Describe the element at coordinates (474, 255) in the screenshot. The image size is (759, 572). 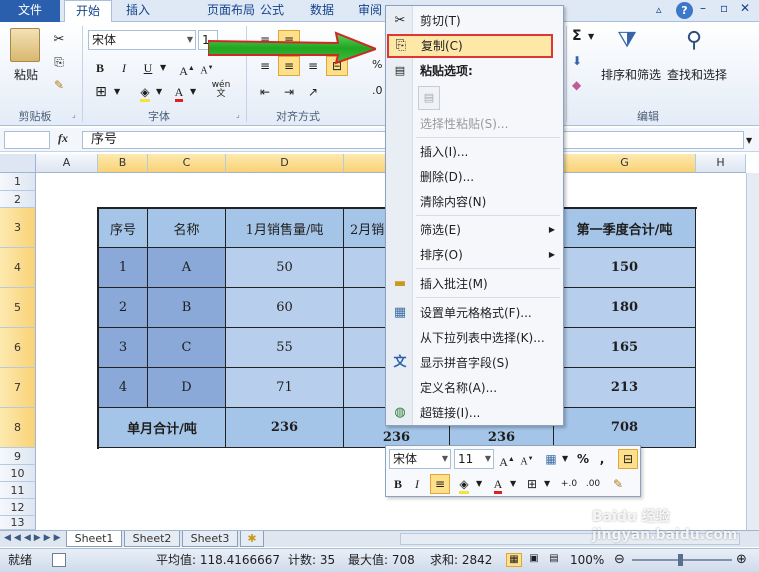
I see `menu-item-sort: 排序(O) ▶` at that location.